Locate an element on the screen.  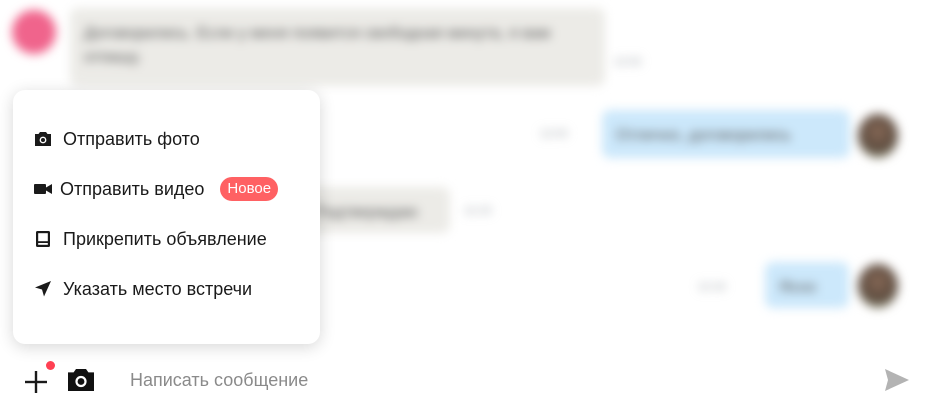
new-badge: Новое is located at coordinates (249, 189).